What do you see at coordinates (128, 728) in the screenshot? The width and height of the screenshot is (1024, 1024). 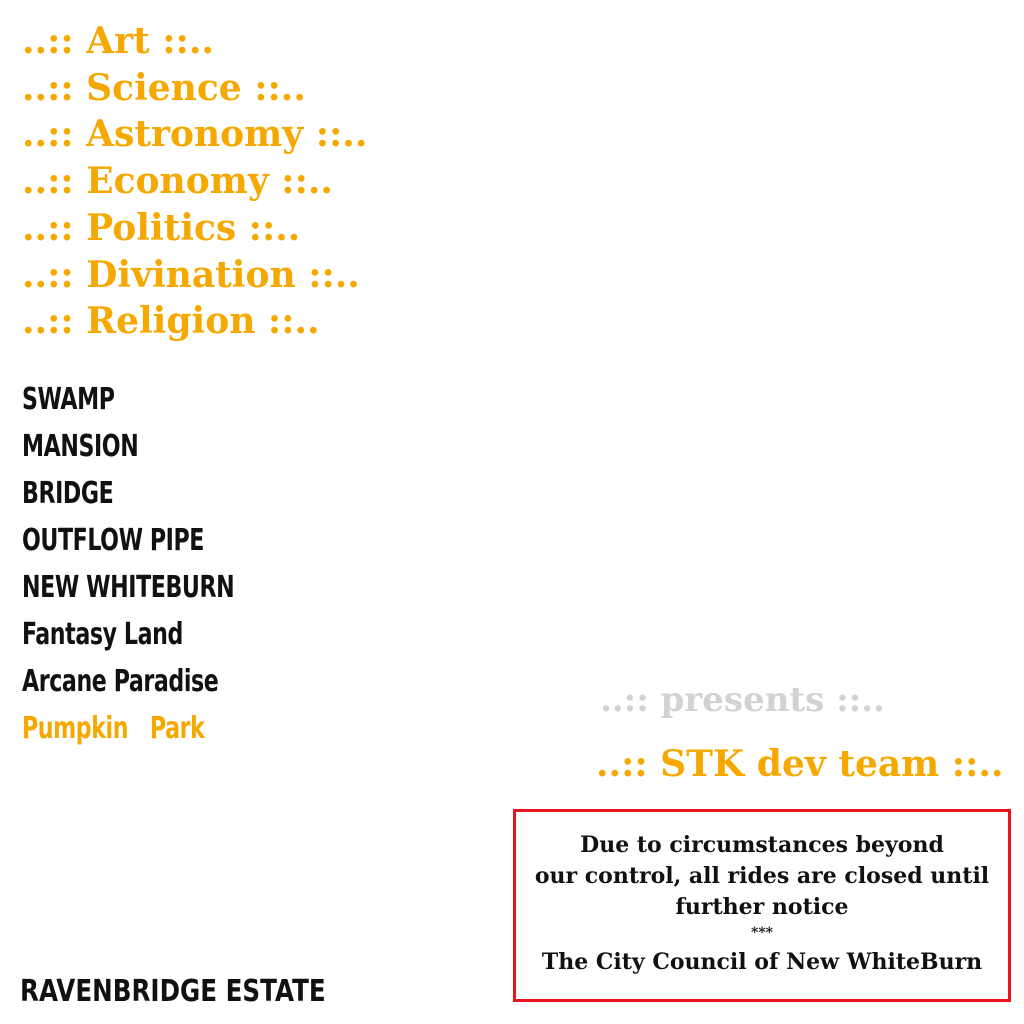 I see `level-item-pumpkin-park: Pumpkin Park` at bounding box center [128, 728].